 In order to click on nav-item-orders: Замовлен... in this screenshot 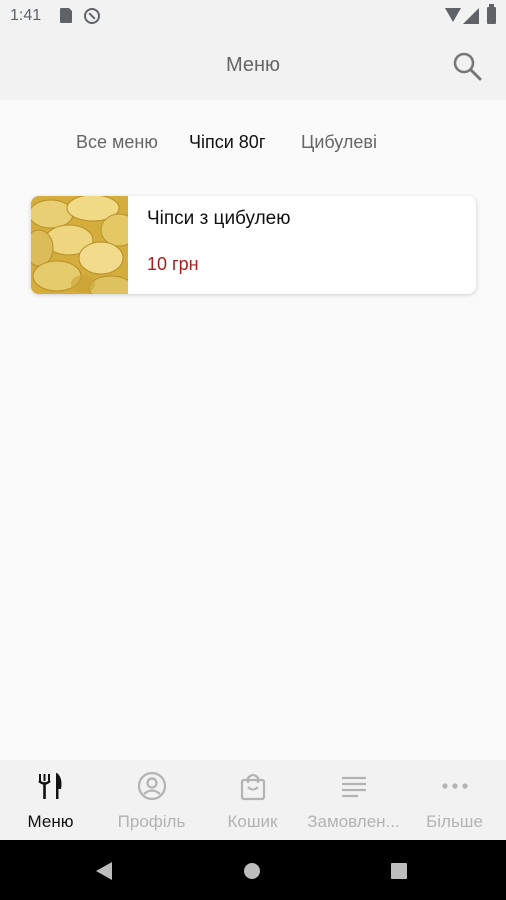, I will do `click(353, 800)`.